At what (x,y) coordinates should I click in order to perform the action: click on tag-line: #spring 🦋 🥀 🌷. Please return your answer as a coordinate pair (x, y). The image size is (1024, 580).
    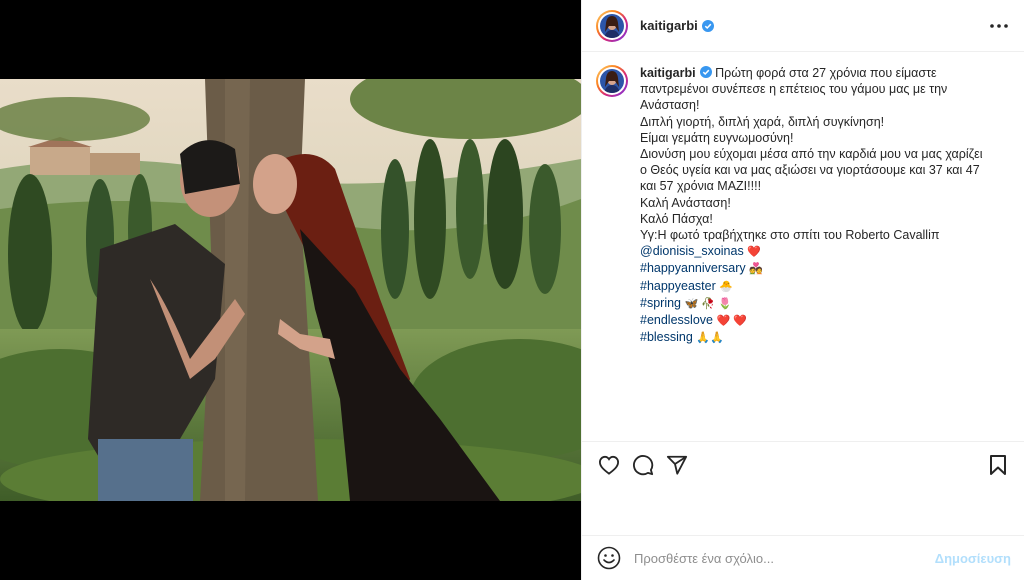
    Looking at the image, I should click on (820, 303).